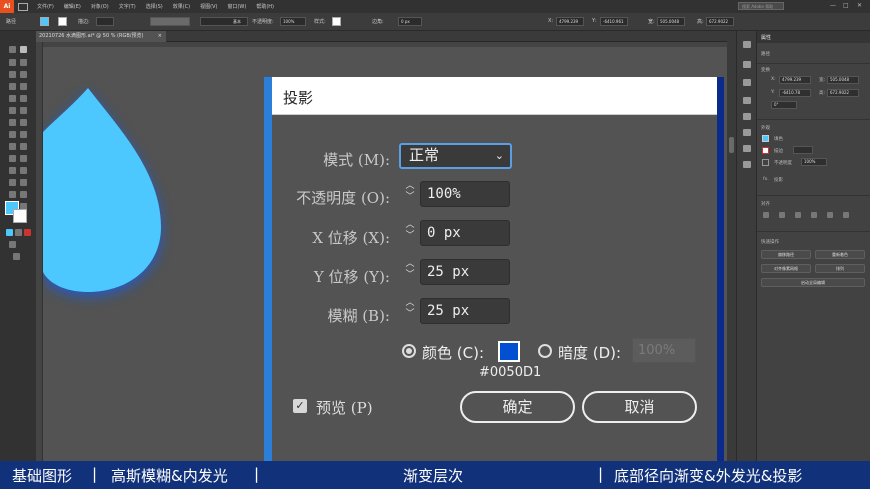 This screenshot has width=870, height=489. What do you see at coordinates (731, 145) in the screenshot?
I see `scrollbar-thumb` at bounding box center [731, 145].